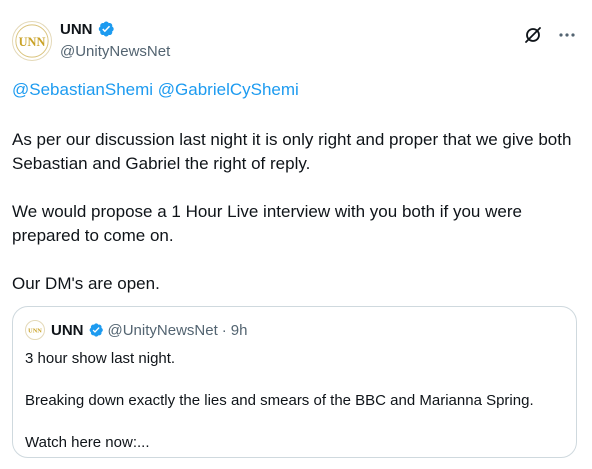 The width and height of the screenshot is (592, 469). I want to click on quoted-tweet-header: UNN UNN @UnityNewsNet · 9h, so click(136, 330).